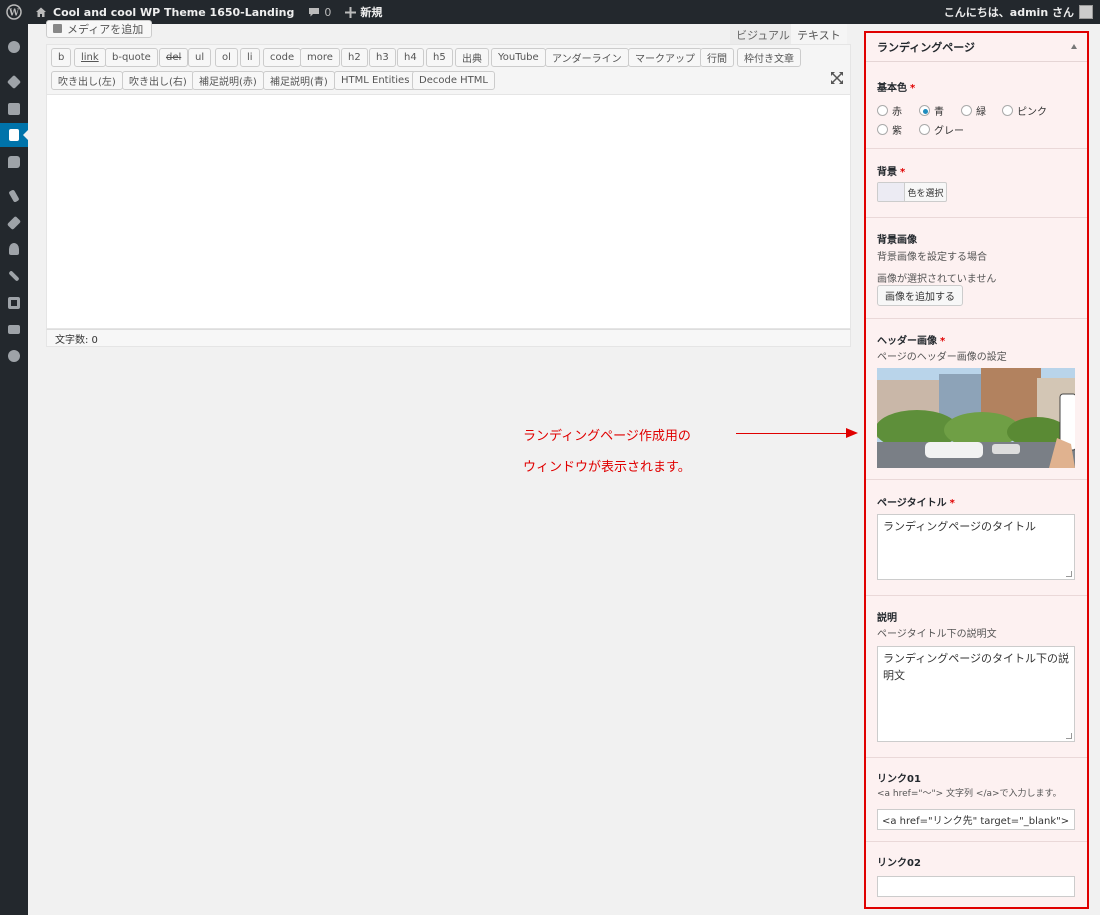  I want to click on wordpress-logo-icon: W, so click(14, 12).